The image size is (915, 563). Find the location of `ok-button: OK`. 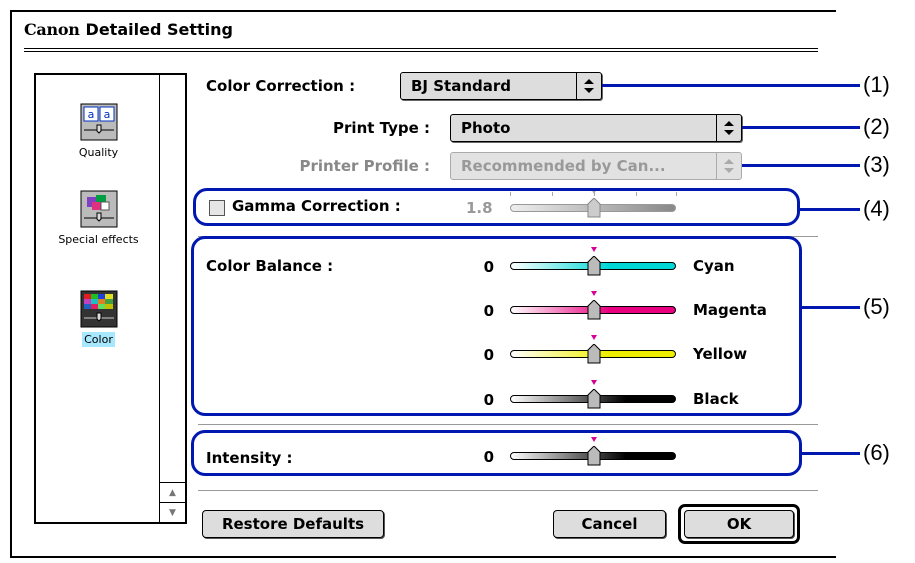

ok-button: OK is located at coordinates (739, 524).